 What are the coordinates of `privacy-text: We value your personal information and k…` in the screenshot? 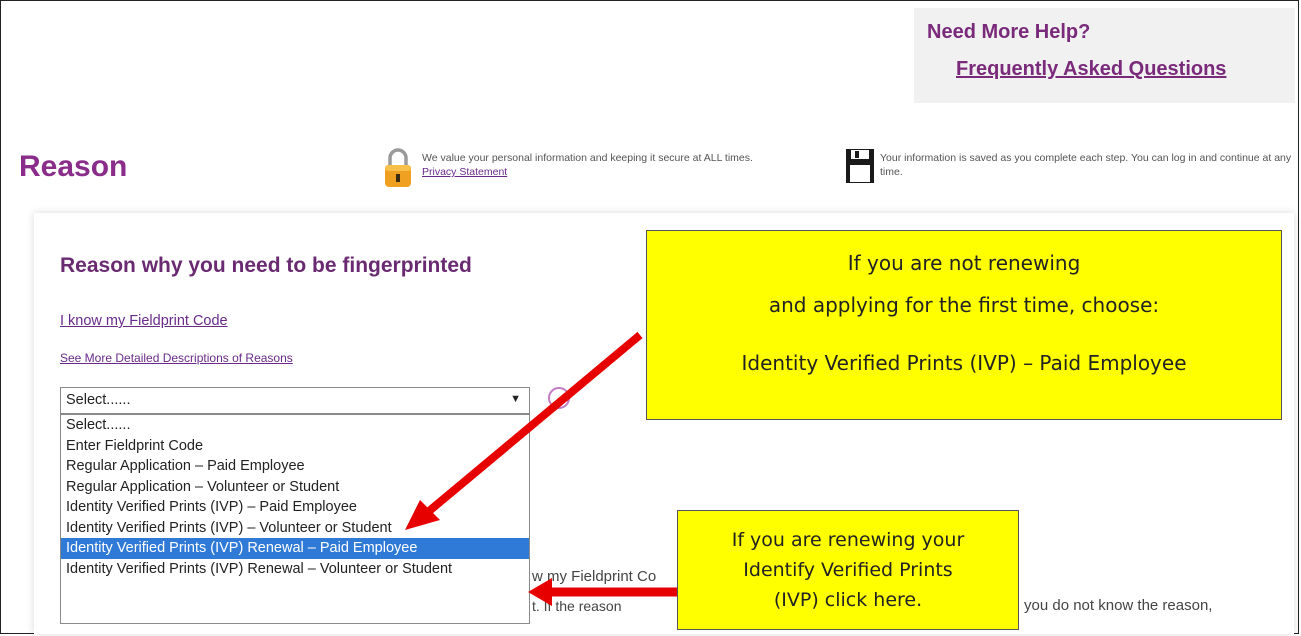 It's located at (587, 158).